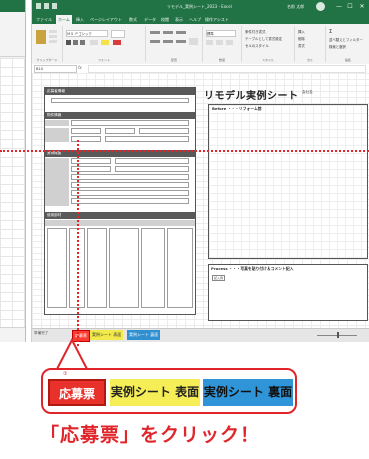  What do you see at coordinates (155, 32) in the screenshot?
I see `align-top-icon` at bounding box center [155, 32].